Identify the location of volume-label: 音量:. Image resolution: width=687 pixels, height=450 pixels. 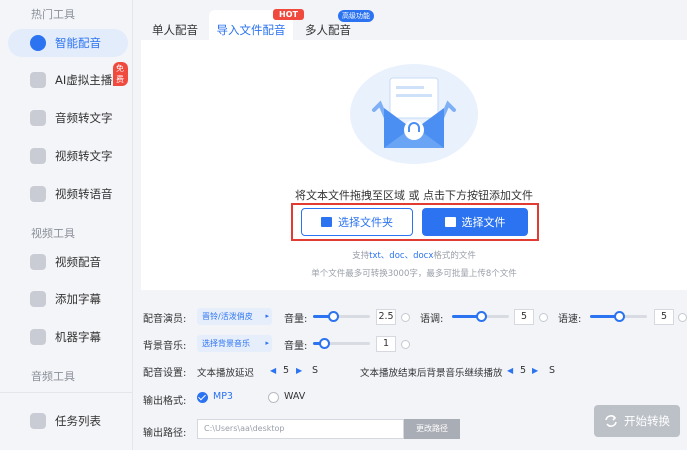
(296, 319).